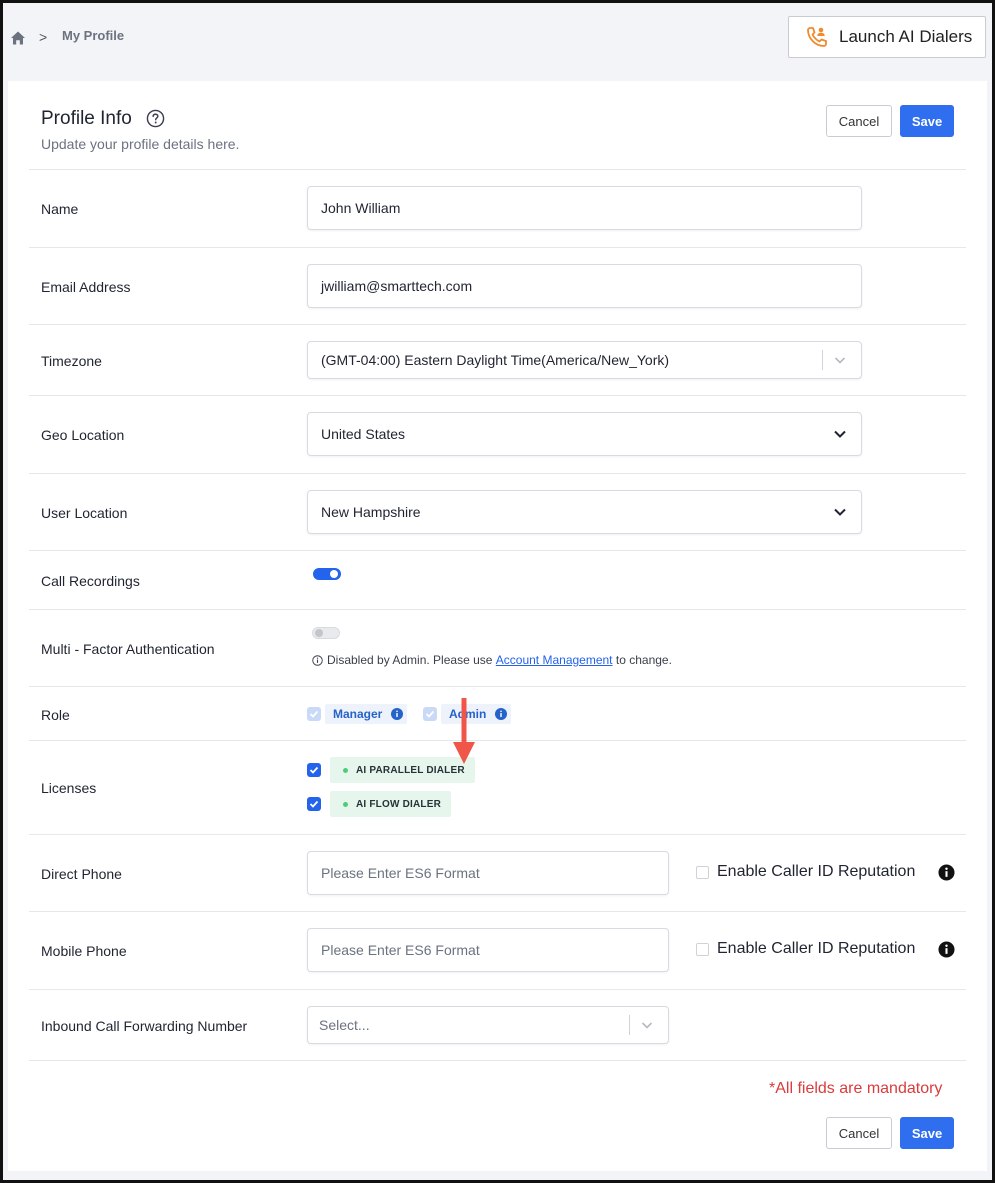 Image resolution: width=995 pixels, height=1183 pixels. I want to click on role-manager-checkbox, so click(314, 714).